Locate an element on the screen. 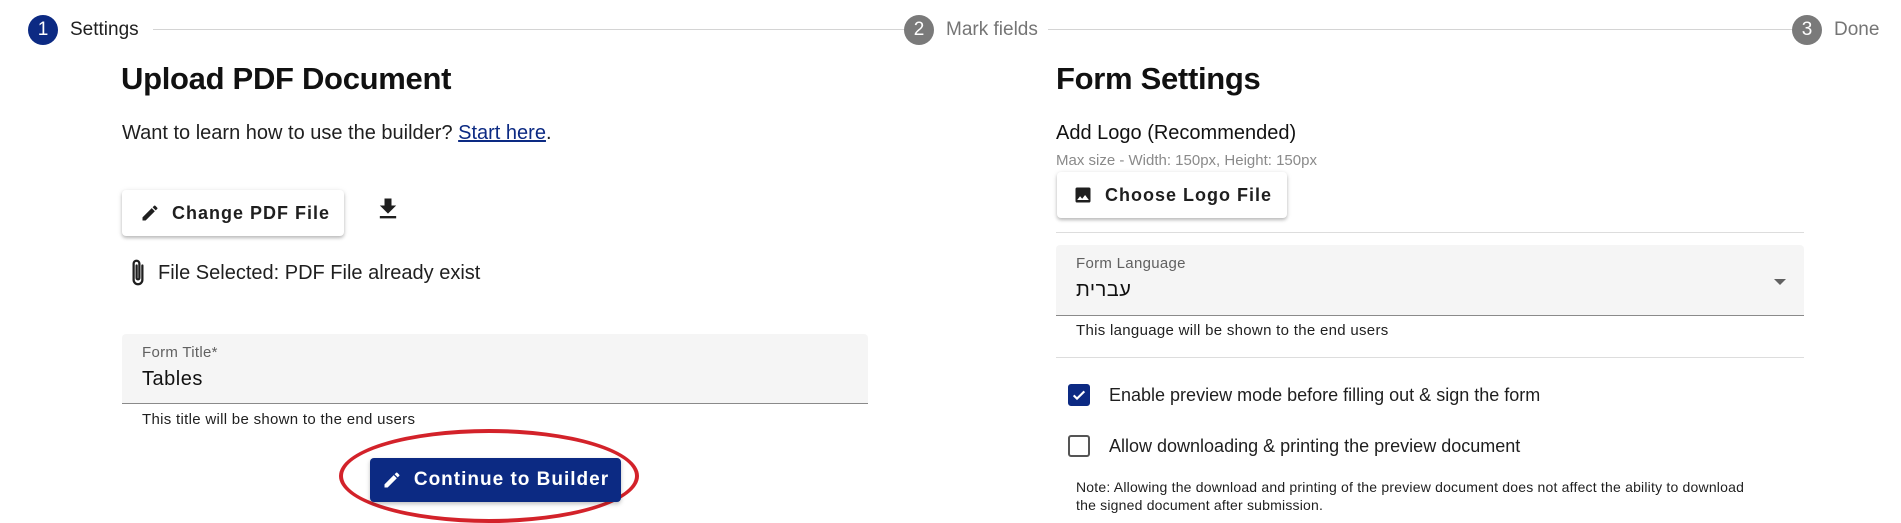  add-logo-label: Add Logo (Recommended) is located at coordinates (1176, 133).